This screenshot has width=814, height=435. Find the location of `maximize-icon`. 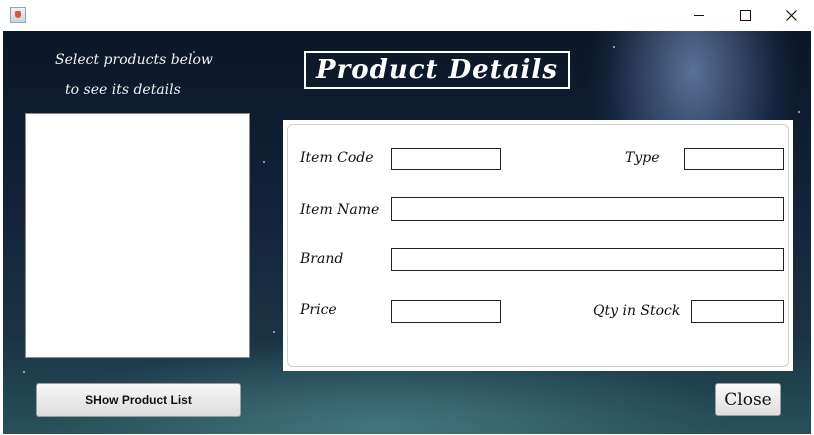

maximize-icon is located at coordinates (745, 15).